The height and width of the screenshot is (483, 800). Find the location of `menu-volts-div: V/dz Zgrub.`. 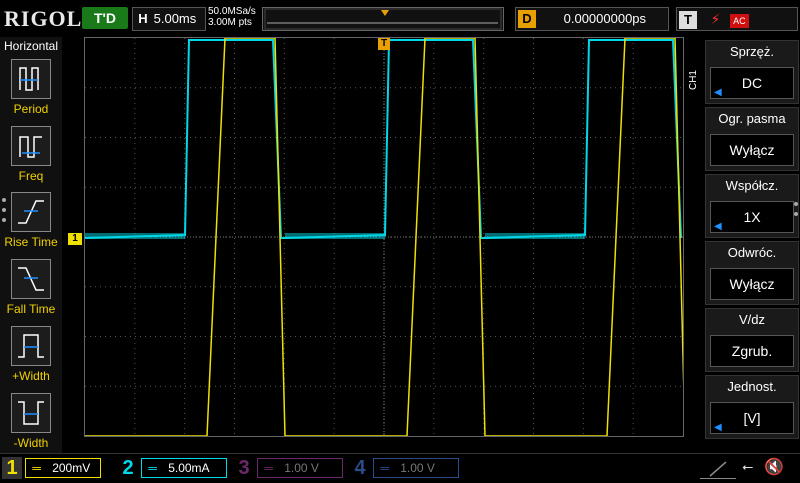

menu-volts-div: V/dz Zgrub. is located at coordinates (752, 340).